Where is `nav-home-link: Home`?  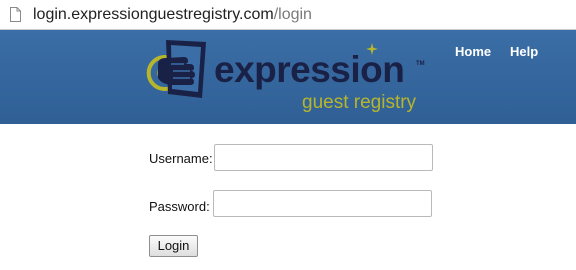
nav-home-link: Home is located at coordinates (473, 51).